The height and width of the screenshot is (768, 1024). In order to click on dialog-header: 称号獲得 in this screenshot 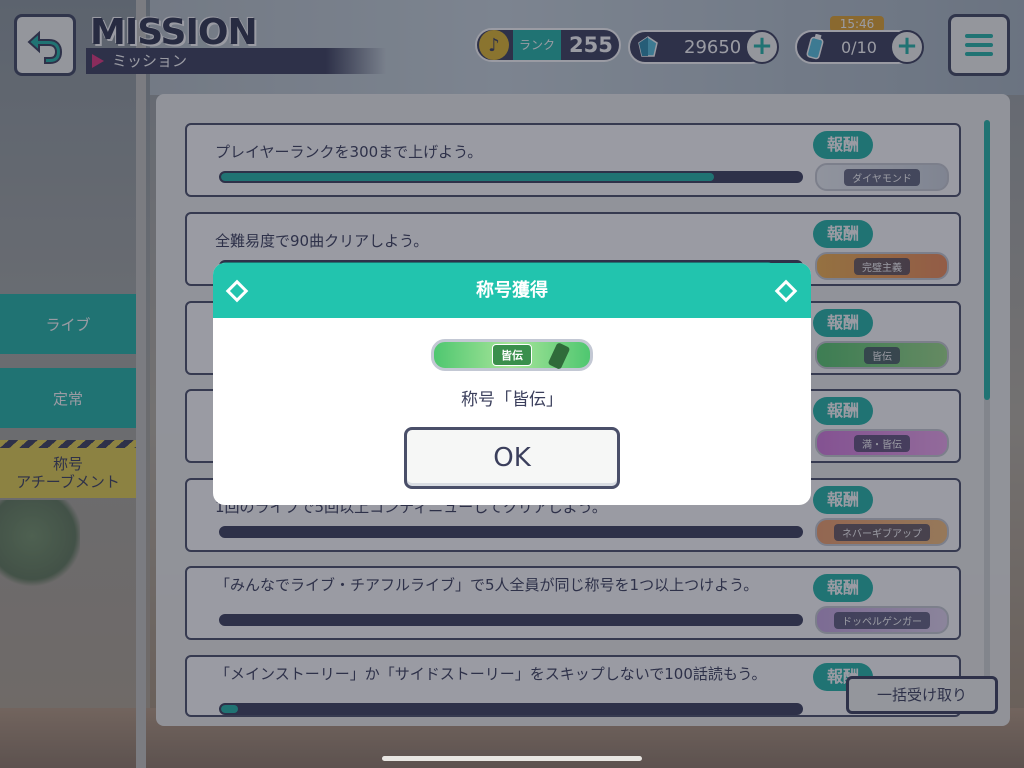, I will do `click(512, 290)`.